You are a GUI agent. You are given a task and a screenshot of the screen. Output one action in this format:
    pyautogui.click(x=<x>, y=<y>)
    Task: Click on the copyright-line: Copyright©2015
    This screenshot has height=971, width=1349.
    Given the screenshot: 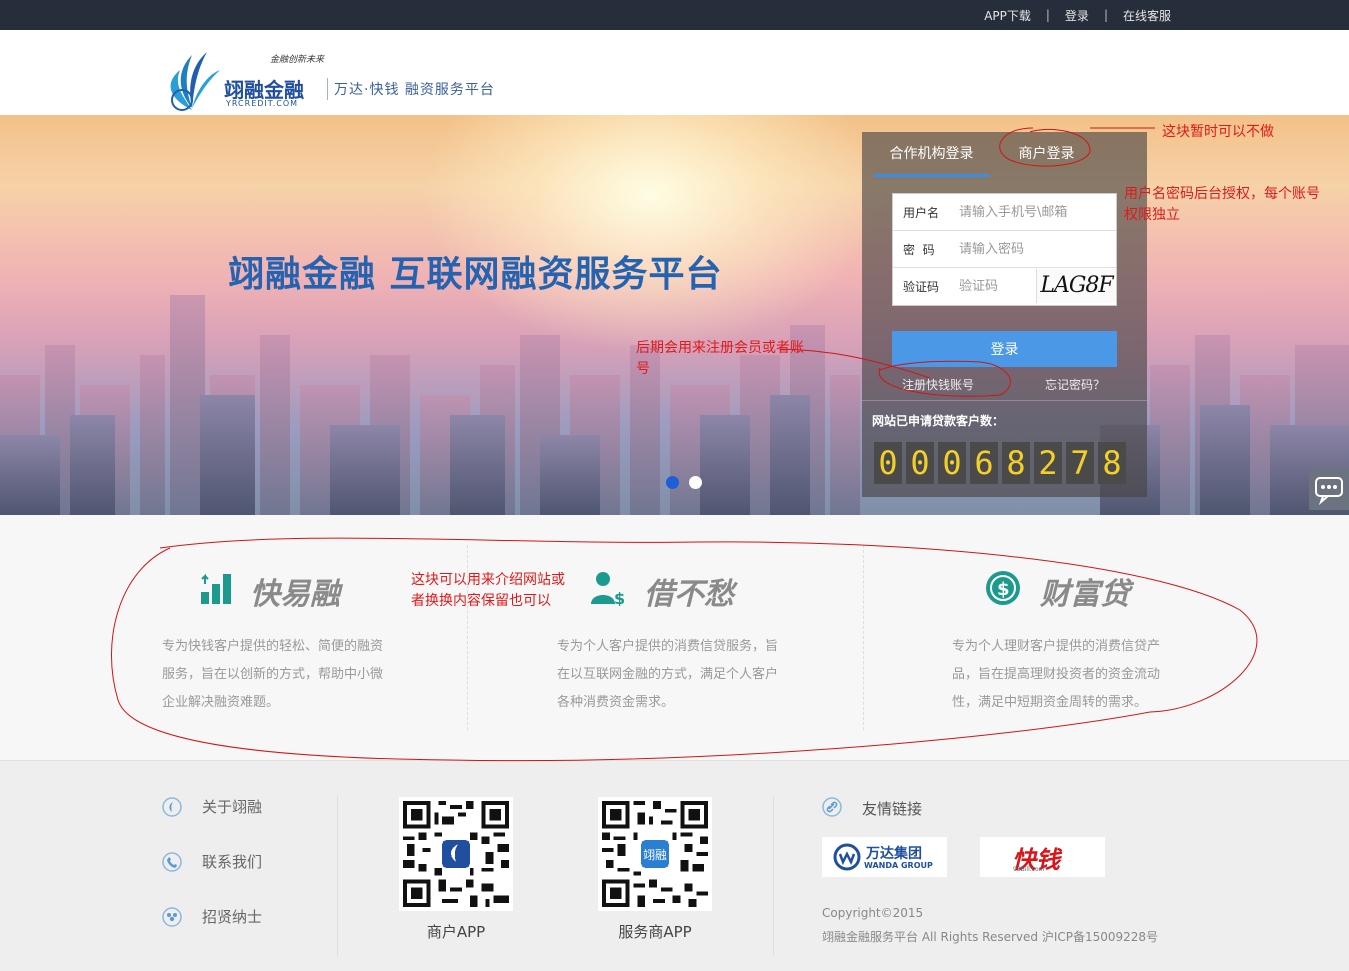 What is the action you would take?
    pyautogui.click(x=873, y=913)
    